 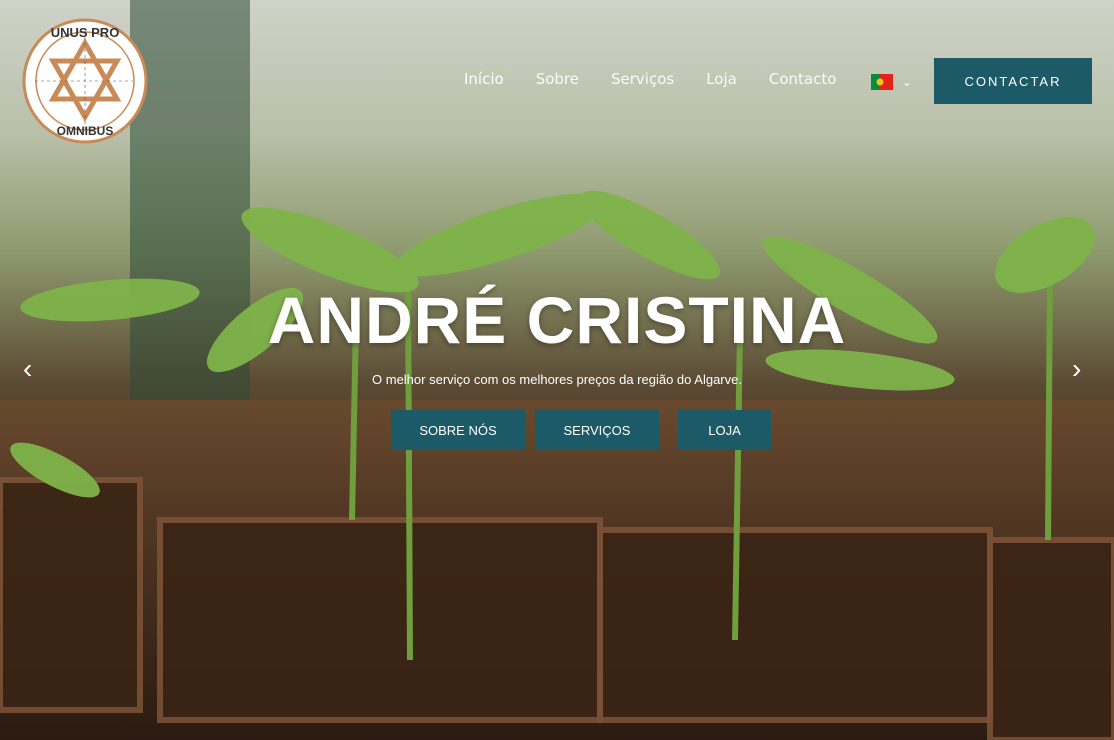 What do you see at coordinates (1013, 81) in the screenshot?
I see `contactar-button: CONTACTAR` at bounding box center [1013, 81].